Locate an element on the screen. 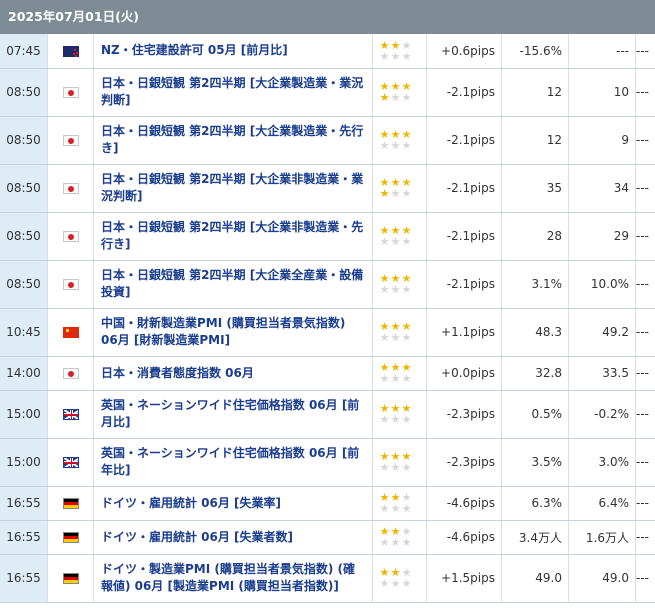  indicator-link: 英国・ネーションワイド住宅価格指数 06月 [前年比] is located at coordinates (233, 462).